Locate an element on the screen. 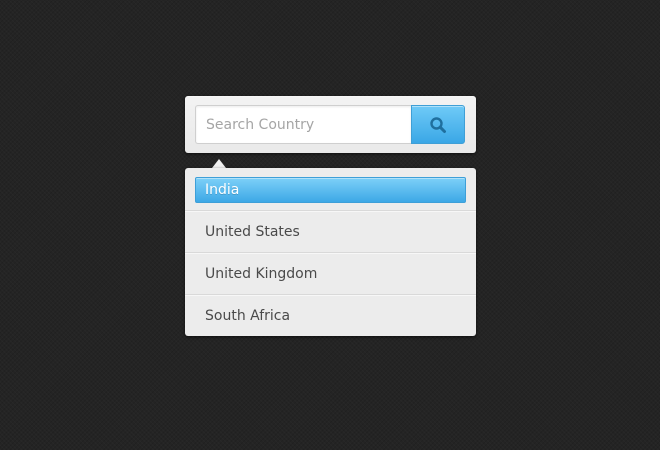 This screenshot has width=660, height=450. list-item-selected: India is located at coordinates (330, 190).